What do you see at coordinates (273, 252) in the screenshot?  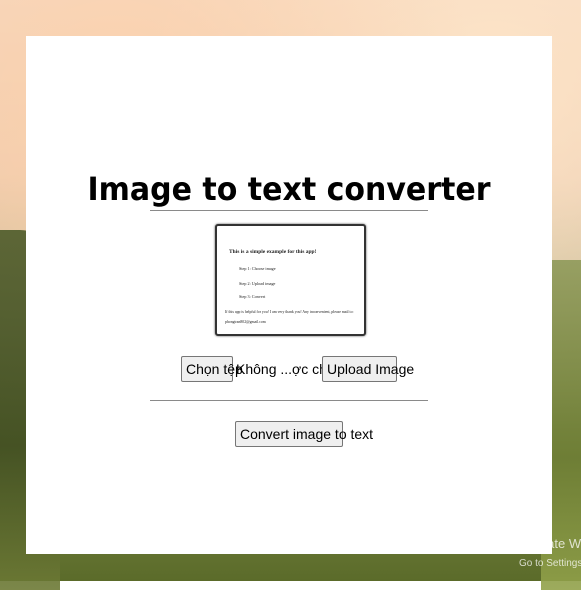 I see `preview-title: This is a simple example for this app!` at bounding box center [273, 252].